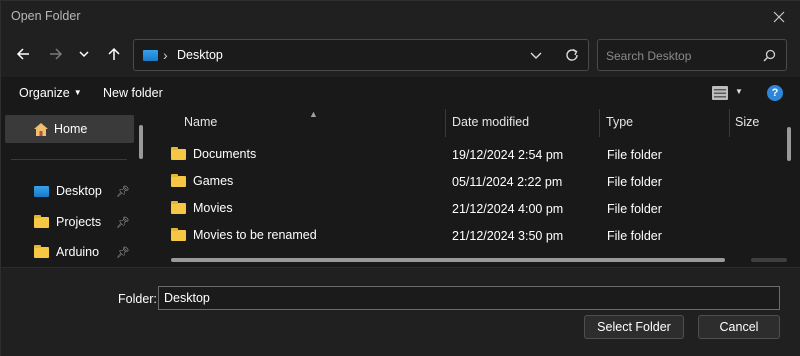 The image size is (800, 356). Describe the element at coordinates (634, 327) in the screenshot. I see `select-folder-button: Select Folder` at that location.